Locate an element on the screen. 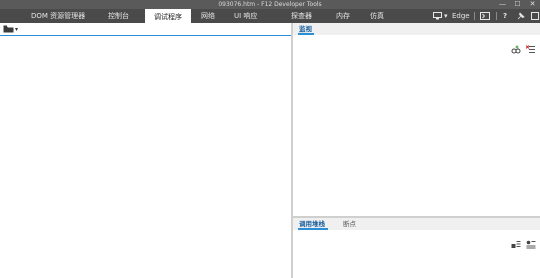 The width and height of the screenshot is (540, 278). show-frameworks-icon is located at coordinates (531, 241).